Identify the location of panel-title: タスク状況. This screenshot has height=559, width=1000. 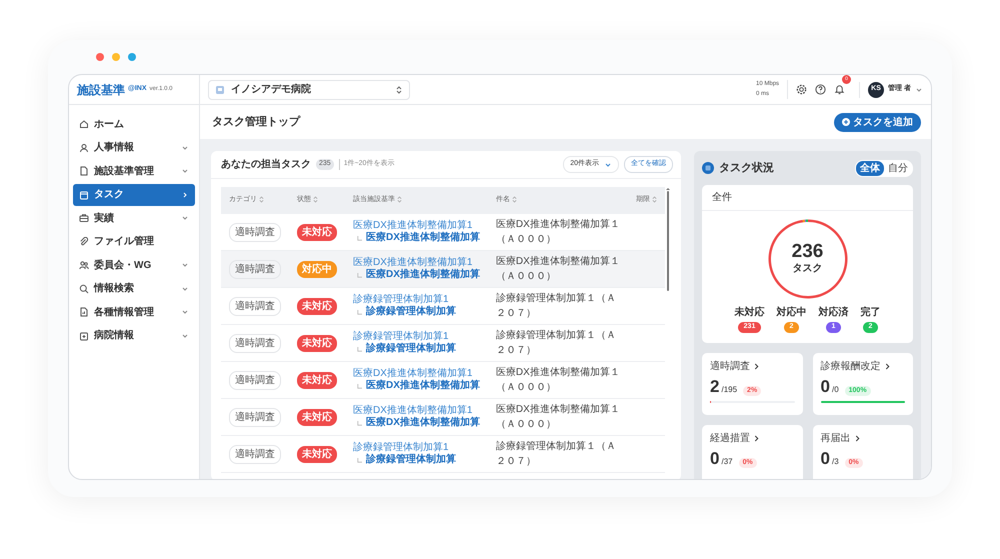
(746, 168).